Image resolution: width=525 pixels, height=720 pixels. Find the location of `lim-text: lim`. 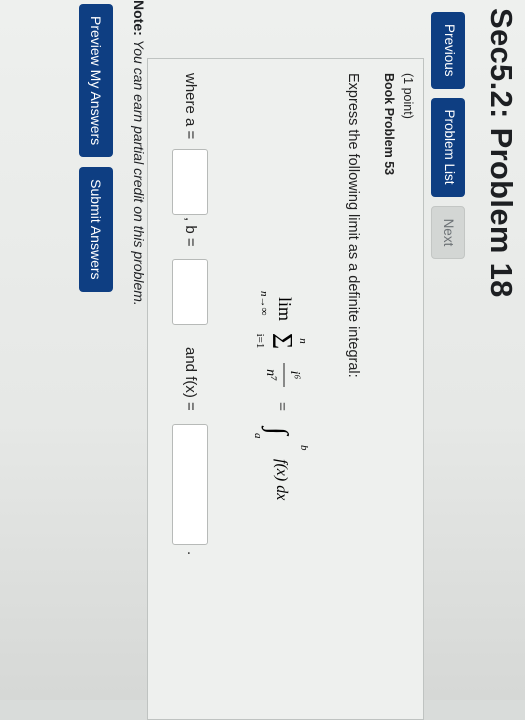

lim-text: lim is located at coordinates (285, 309).